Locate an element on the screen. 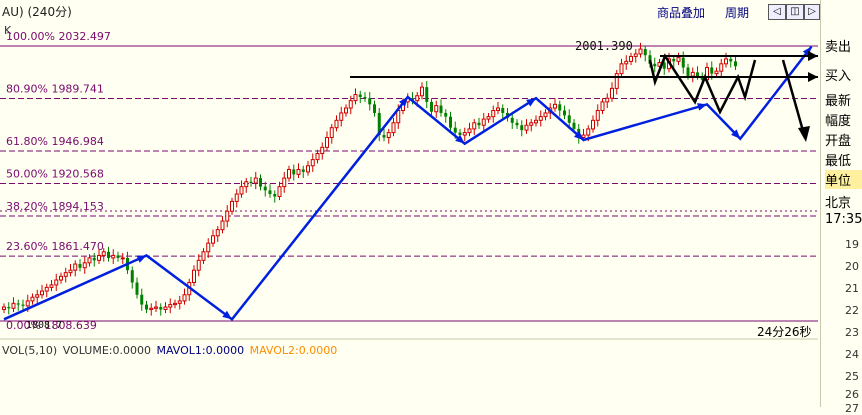  down-arrowhead is located at coordinates (804, 134).